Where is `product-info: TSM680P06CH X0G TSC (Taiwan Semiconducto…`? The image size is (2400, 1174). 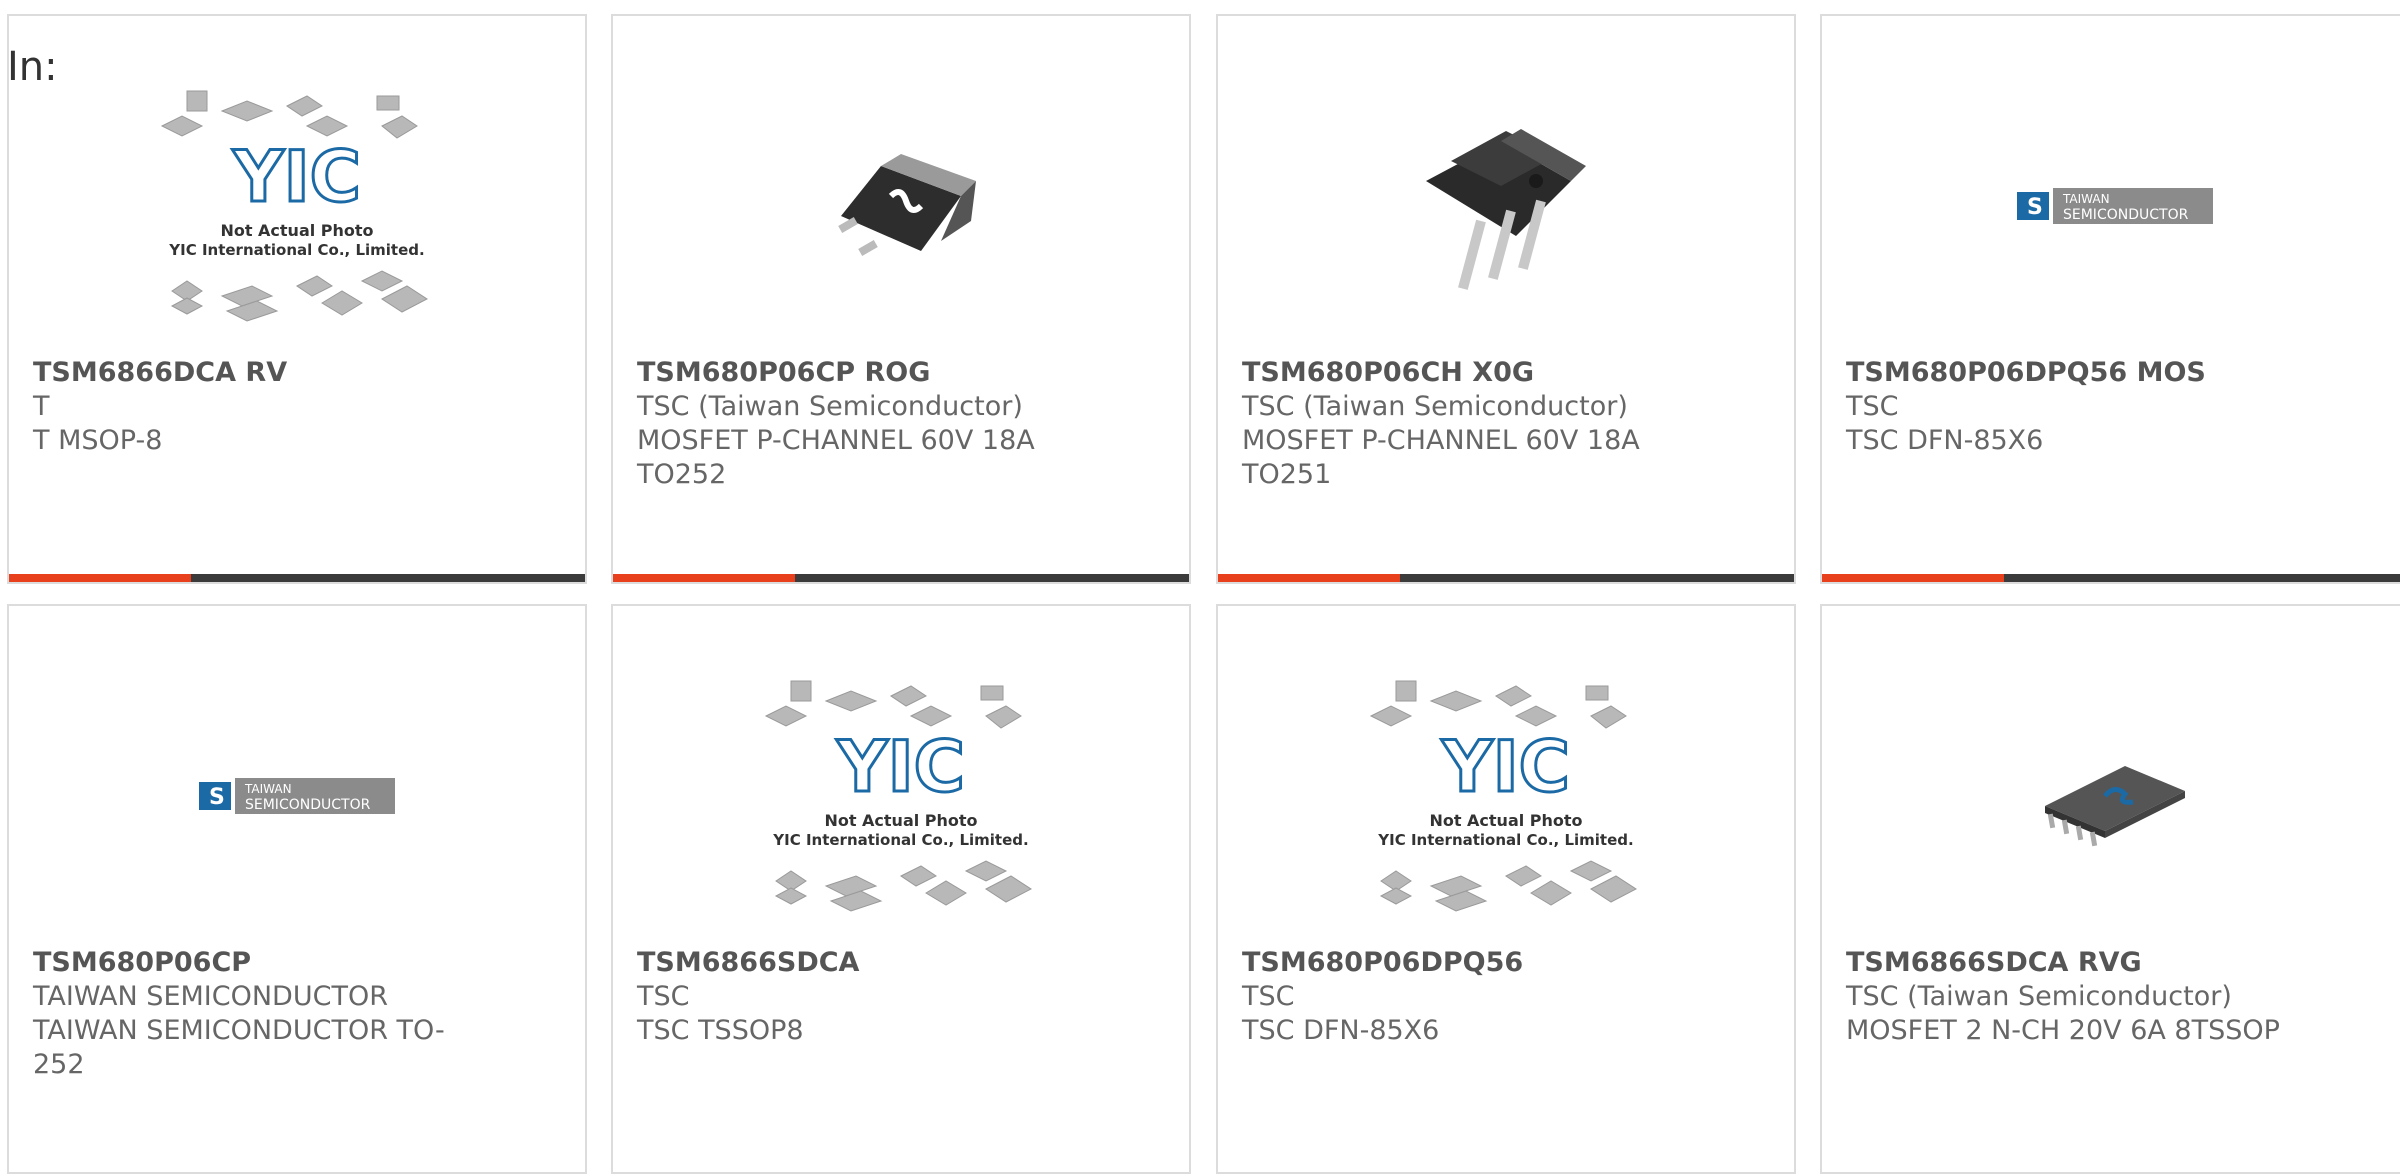 product-info: TSM680P06CH X0G TSC (Taiwan Semiconducto… is located at coordinates (1506, 424).